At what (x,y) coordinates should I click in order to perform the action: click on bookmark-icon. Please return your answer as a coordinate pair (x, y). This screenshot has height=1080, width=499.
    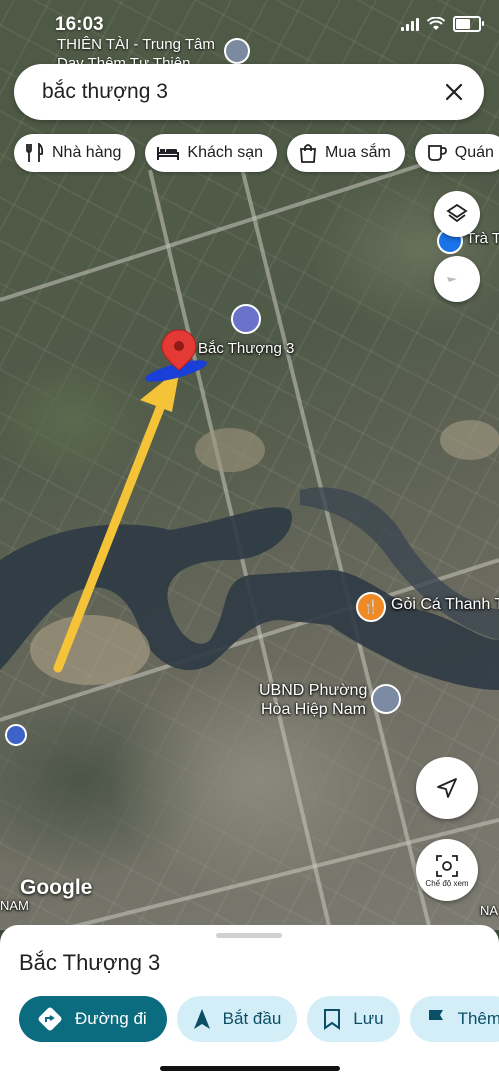
    Looking at the image, I should click on (332, 1019).